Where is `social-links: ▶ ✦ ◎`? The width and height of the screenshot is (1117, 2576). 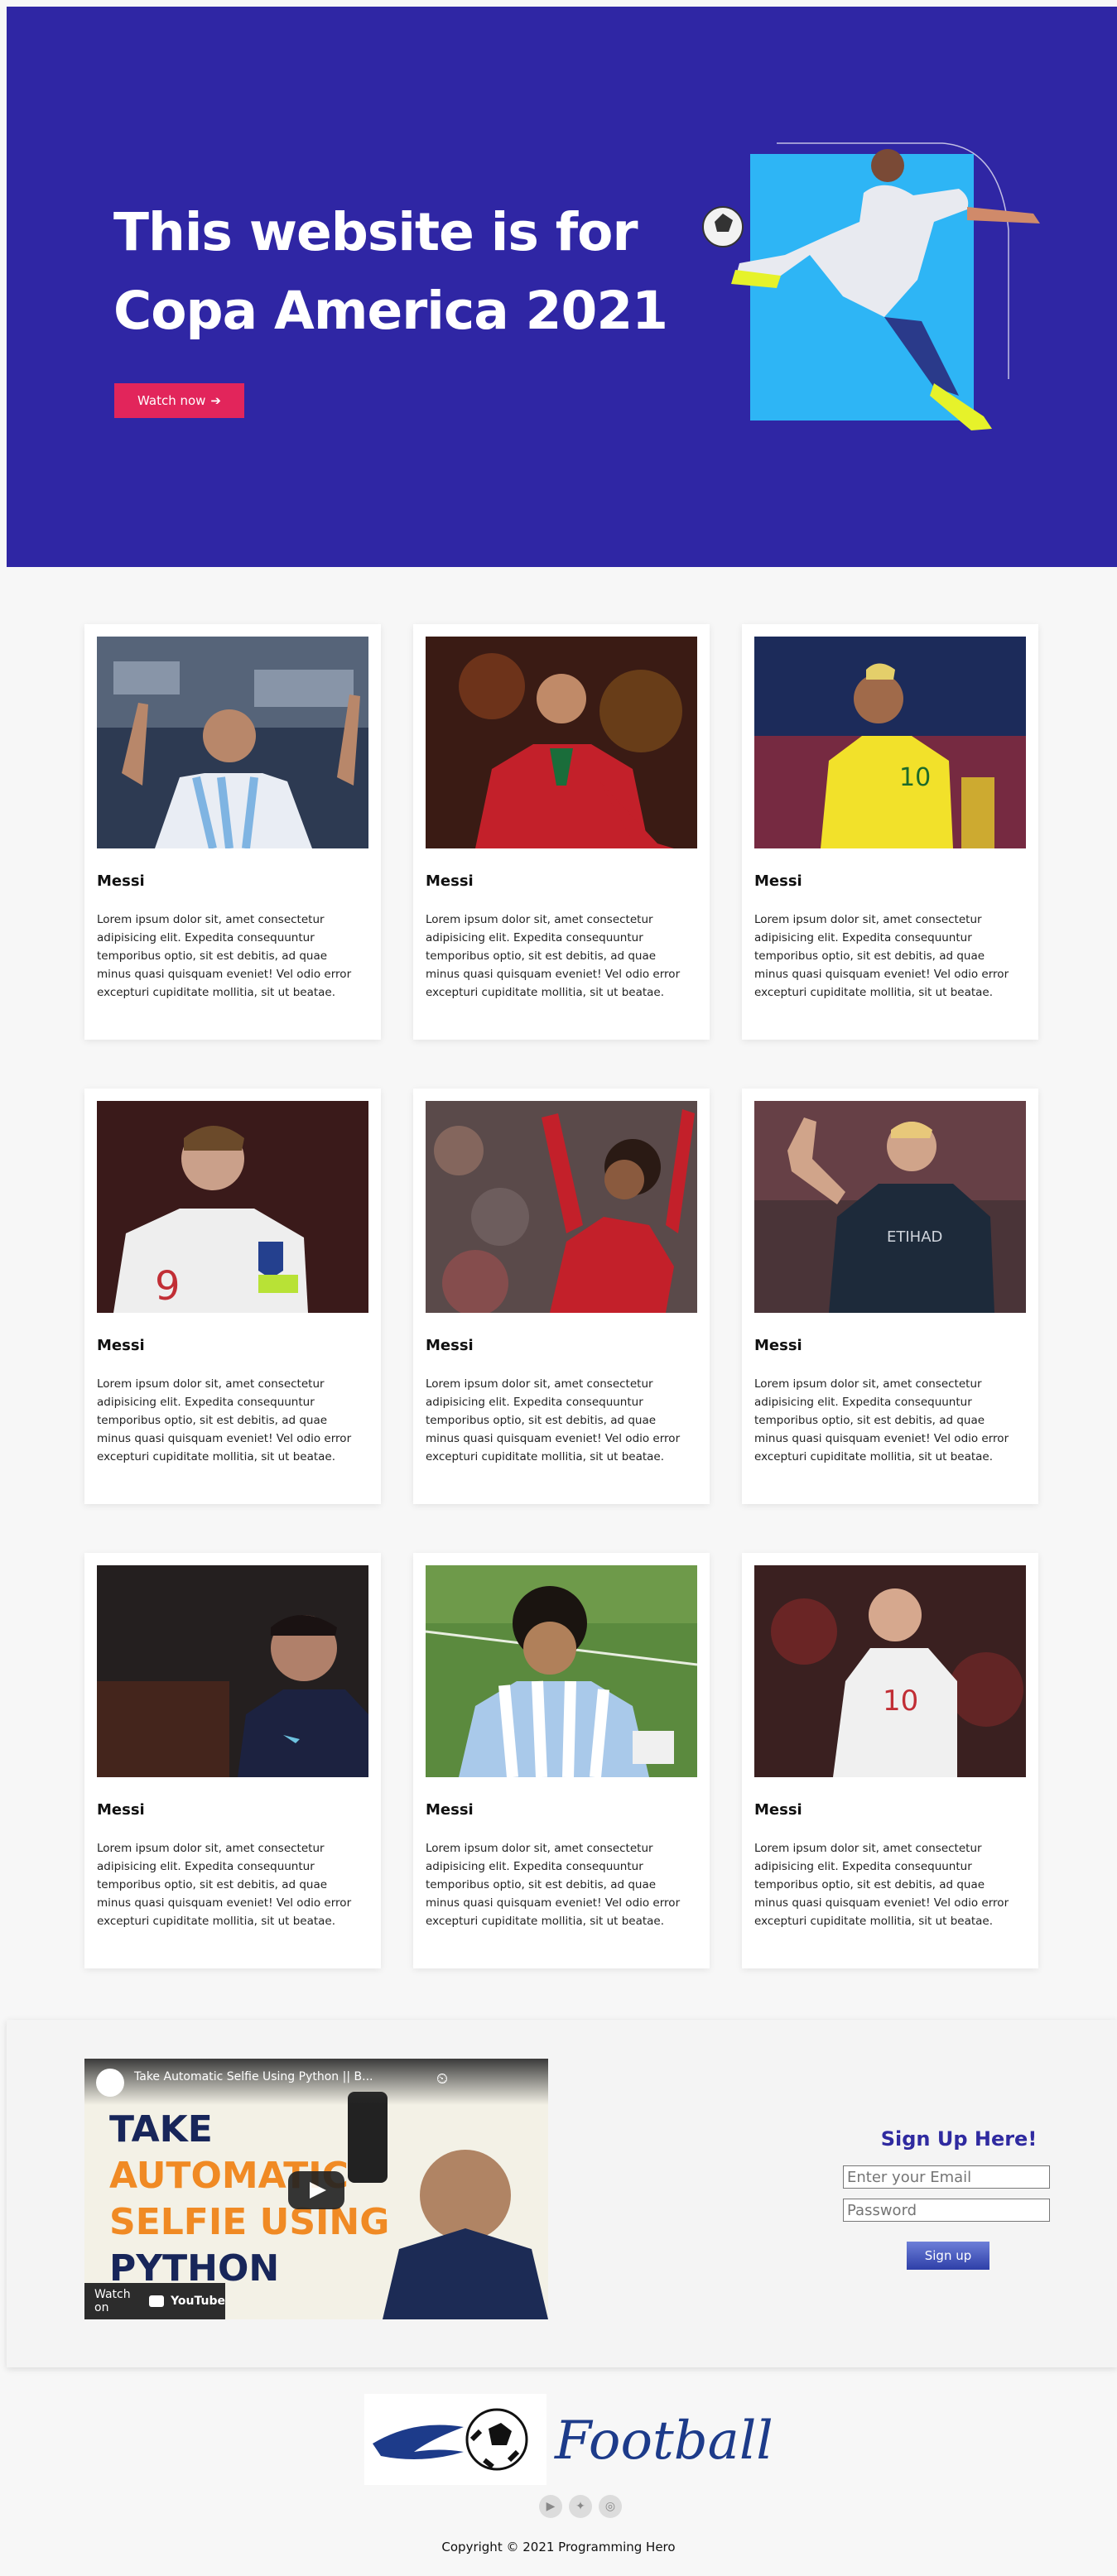
social-links: ▶ ✦ ◎ is located at coordinates (580, 2506).